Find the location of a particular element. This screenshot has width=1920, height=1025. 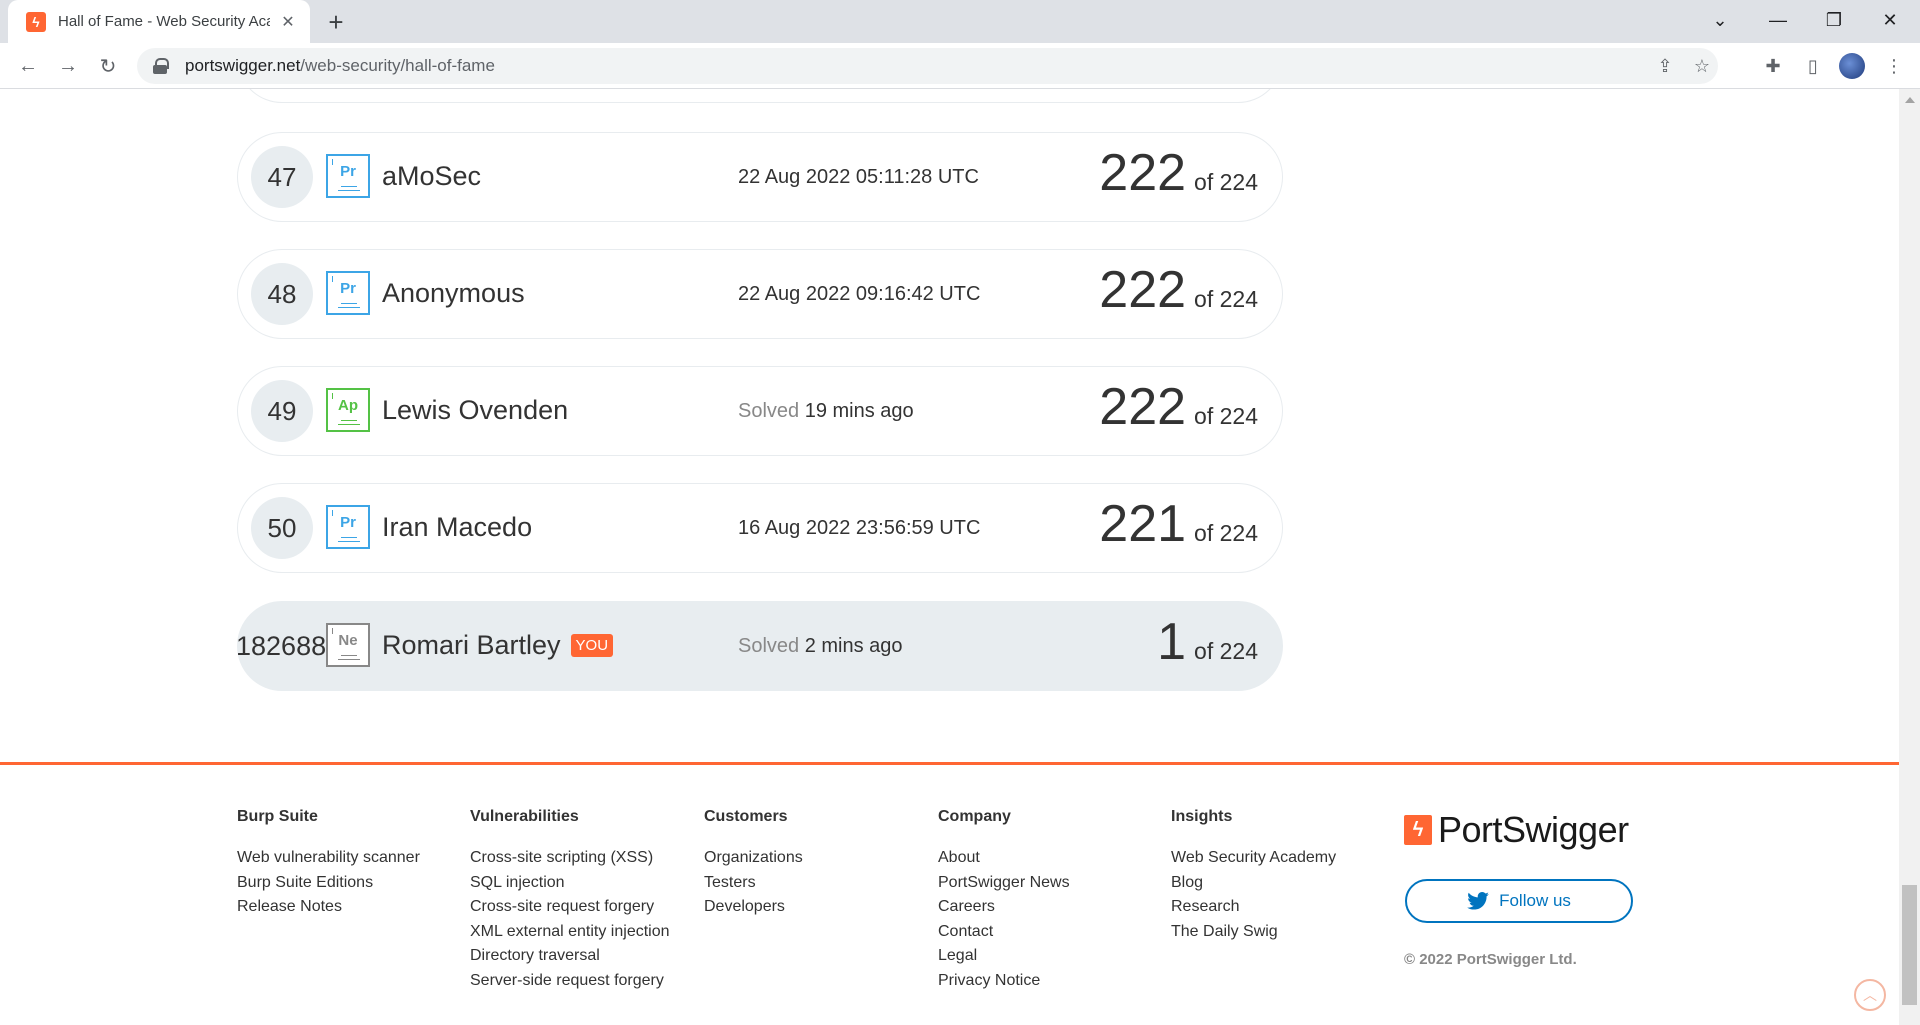

reload-icon: ↻ is located at coordinates (108, 66).